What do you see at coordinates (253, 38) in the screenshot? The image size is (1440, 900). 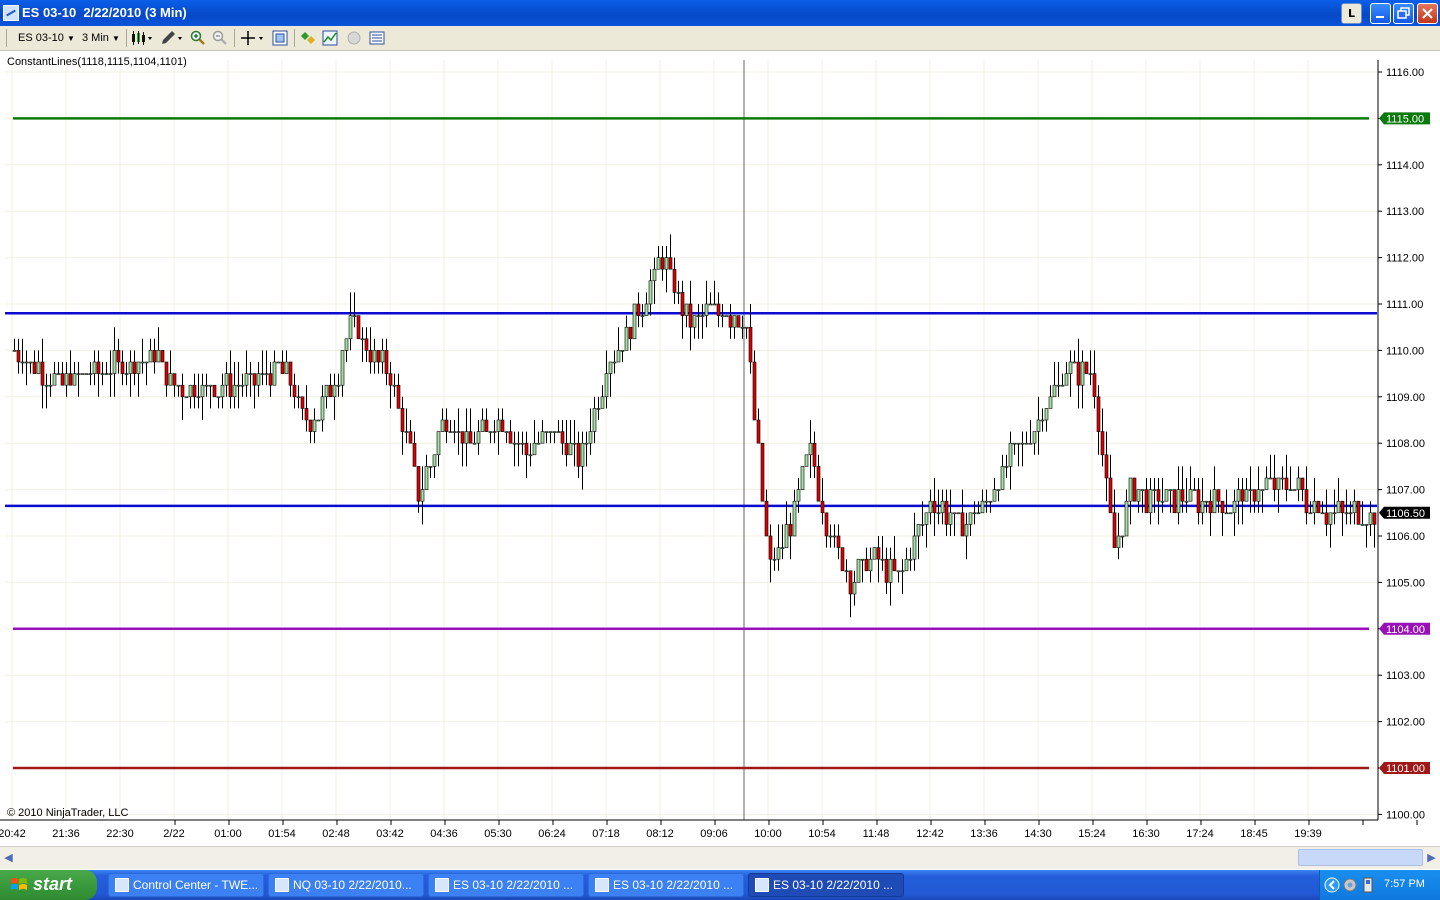 I see `crosshair-icon` at bounding box center [253, 38].